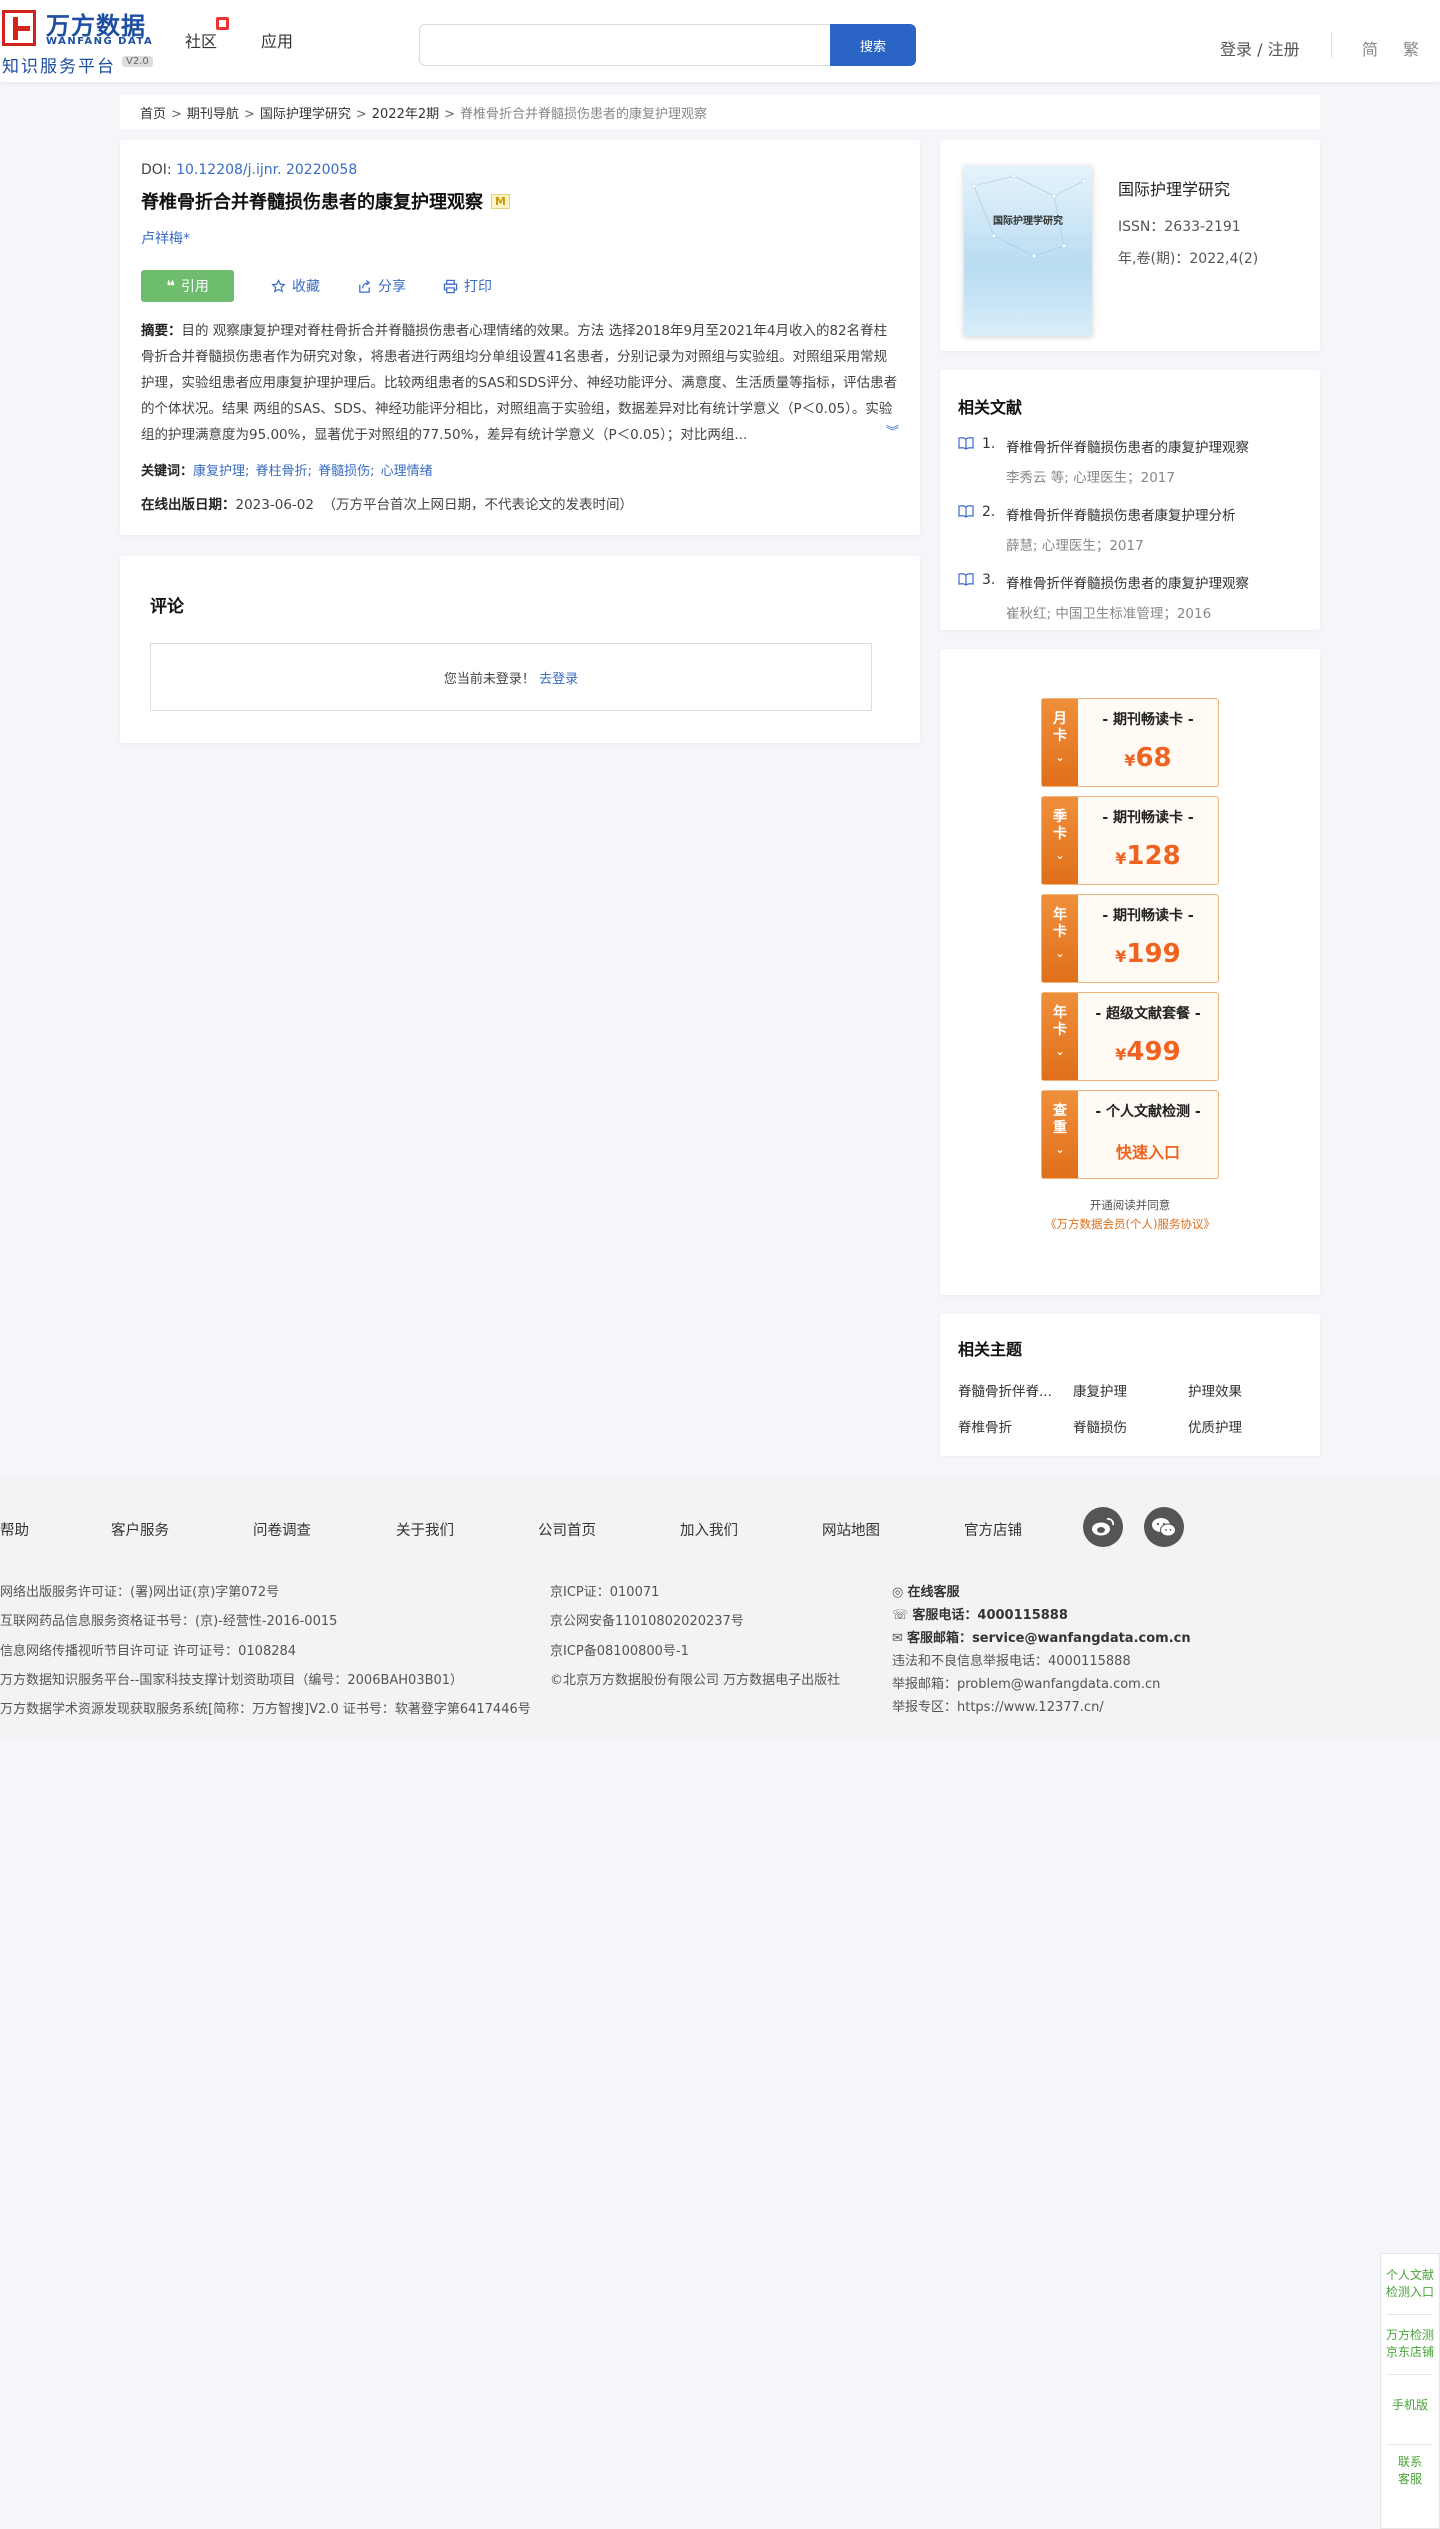 The width and height of the screenshot is (1440, 2529). What do you see at coordinates (161, 331) in the screenshot?
I see `abstract-label: 摘要：` at bounding box center [161, 331].